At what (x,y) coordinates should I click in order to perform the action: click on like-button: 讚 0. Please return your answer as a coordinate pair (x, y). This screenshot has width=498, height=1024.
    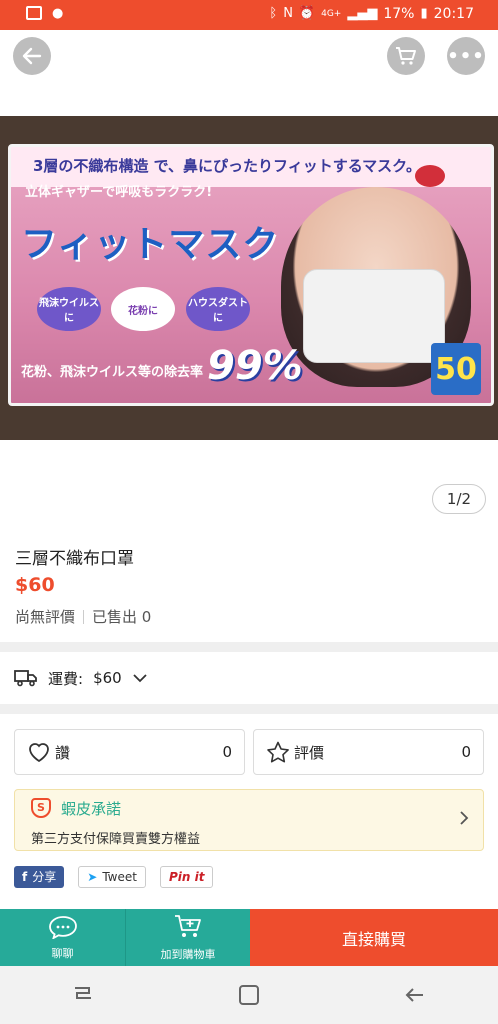
    Looking at the image, I should click on (129, 752).